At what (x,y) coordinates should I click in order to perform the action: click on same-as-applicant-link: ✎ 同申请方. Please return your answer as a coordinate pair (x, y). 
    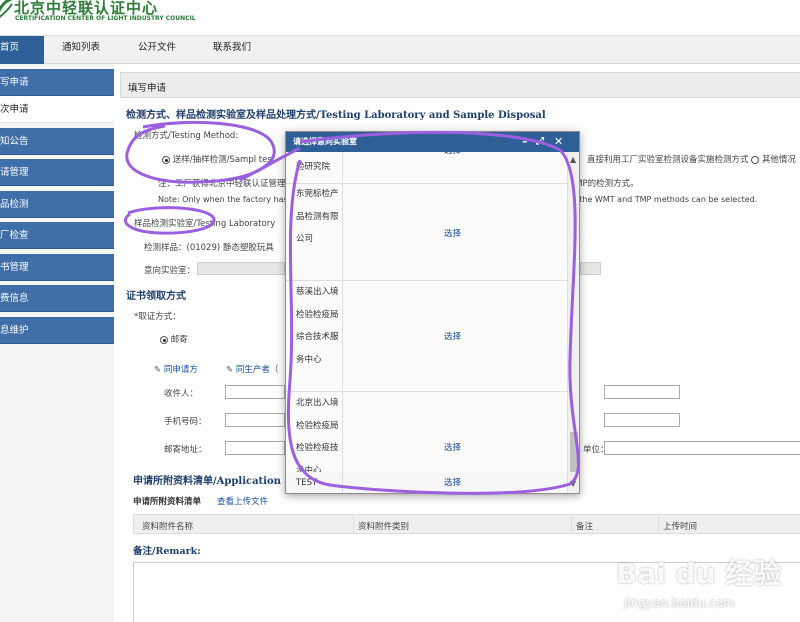
    Looking at the image, I should click on (176, 369).